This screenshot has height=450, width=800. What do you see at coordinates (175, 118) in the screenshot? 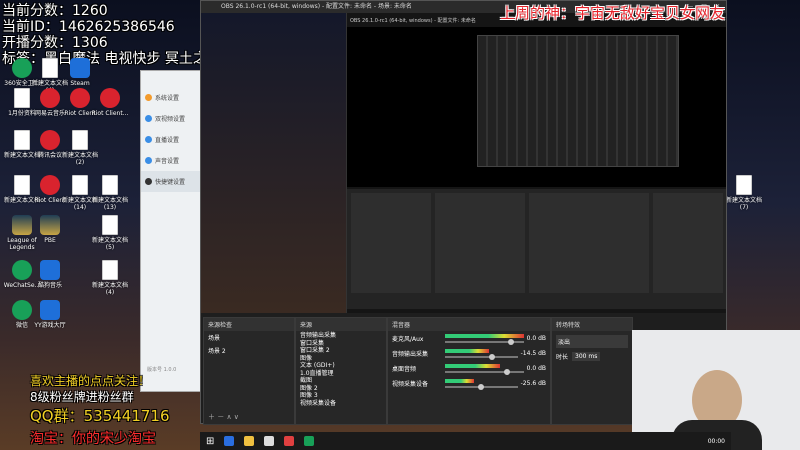
I see `settings-item: 双视频设置` at bounding box center [175, 118].